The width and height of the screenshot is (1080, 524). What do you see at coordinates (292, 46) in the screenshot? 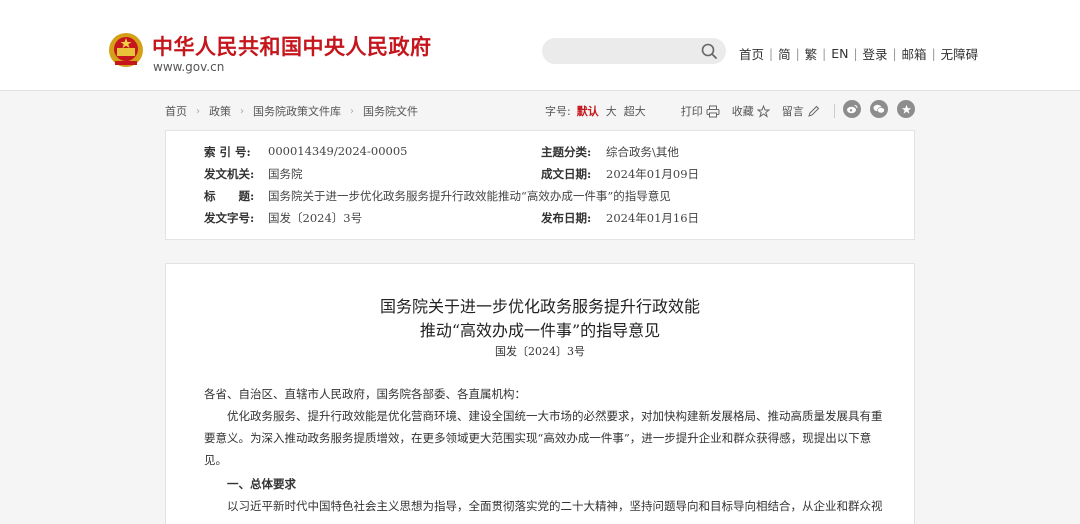
I see `site-name: 中华人民共和国中央人民政府` at bounding box center [292, 46].